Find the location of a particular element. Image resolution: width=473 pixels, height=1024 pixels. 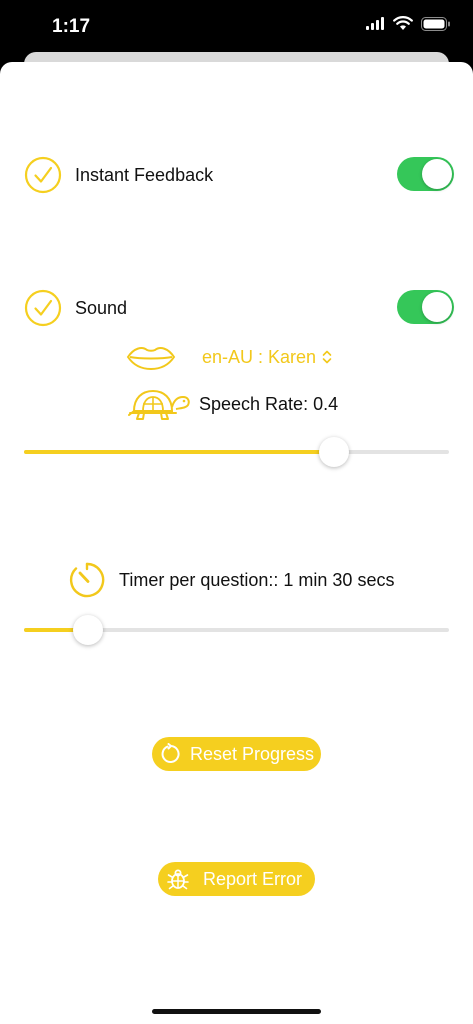

battery-icon is located at coordinates (435, 23).